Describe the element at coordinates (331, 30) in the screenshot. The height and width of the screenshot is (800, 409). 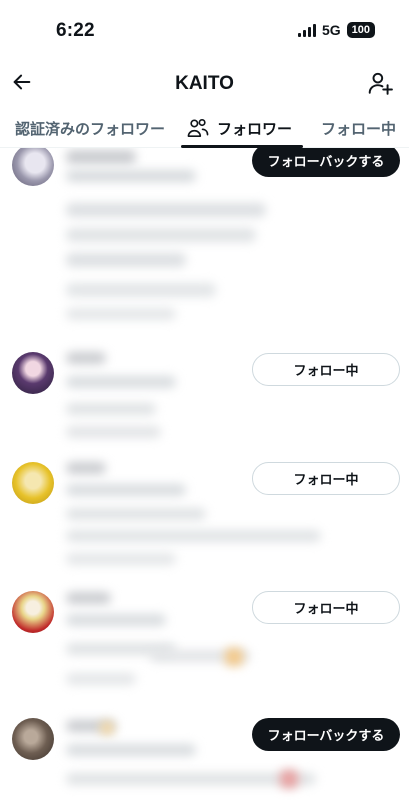
I see `network-type: 5G` at that location.